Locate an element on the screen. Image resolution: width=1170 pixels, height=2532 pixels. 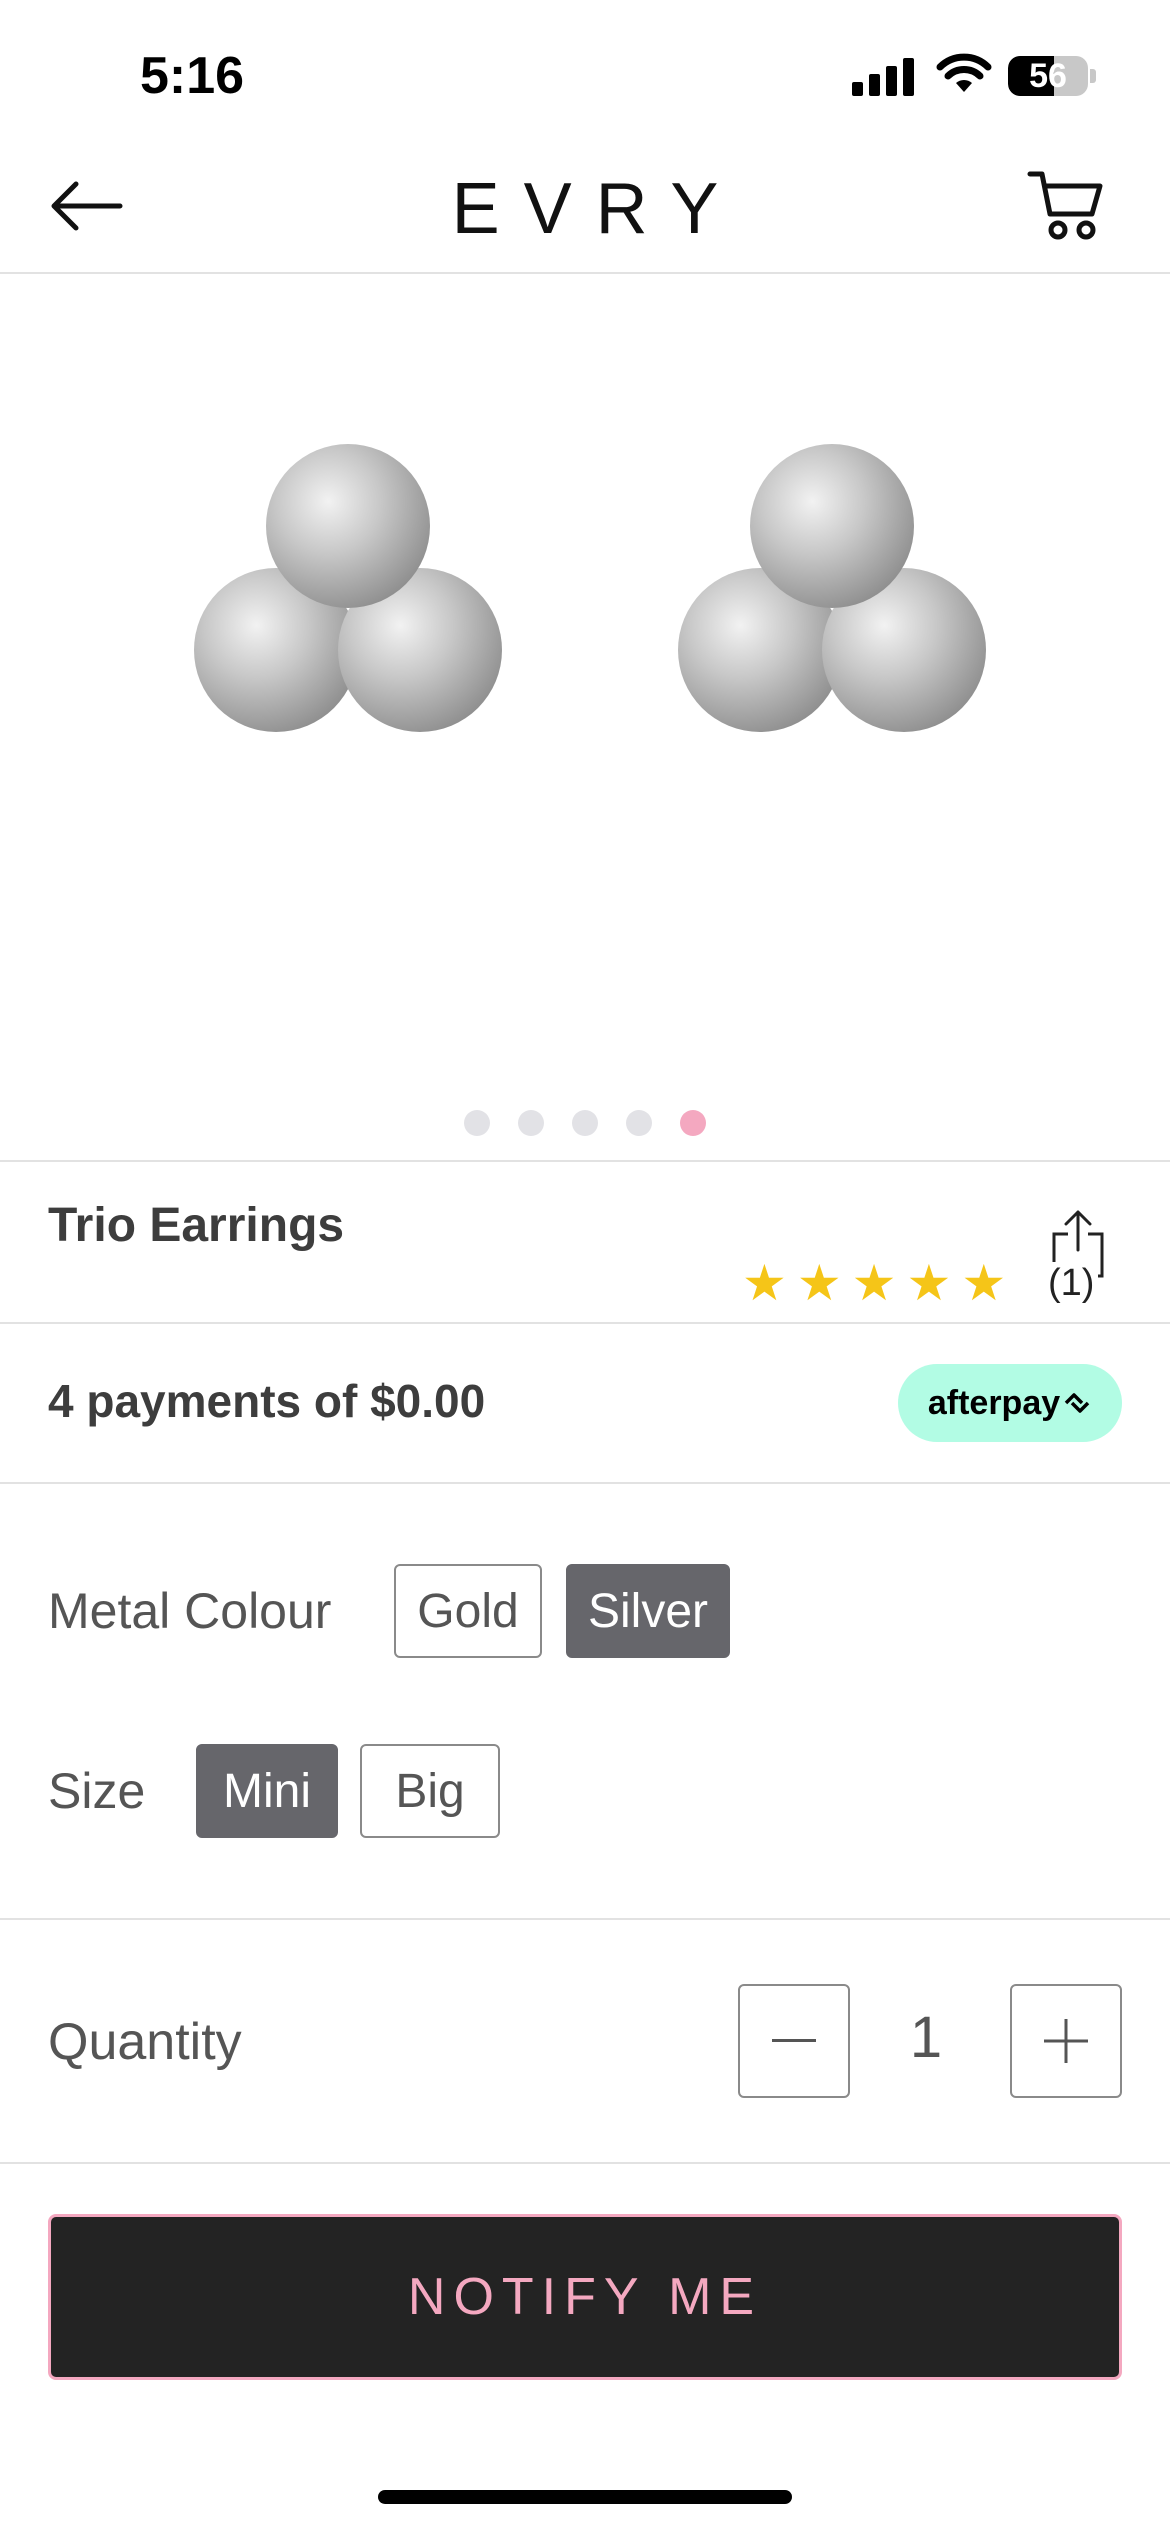
battery-cap is located at coordinates (1093, 76).